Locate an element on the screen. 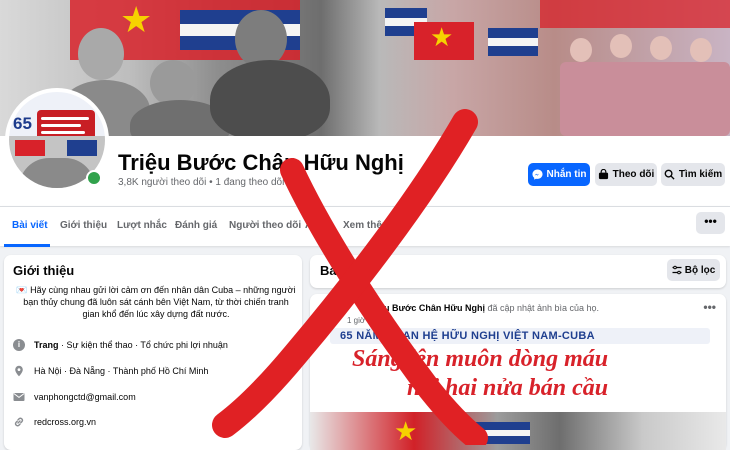 This screenshot has width=730, height=450. filter-icon is located at coordinates (677, 270).